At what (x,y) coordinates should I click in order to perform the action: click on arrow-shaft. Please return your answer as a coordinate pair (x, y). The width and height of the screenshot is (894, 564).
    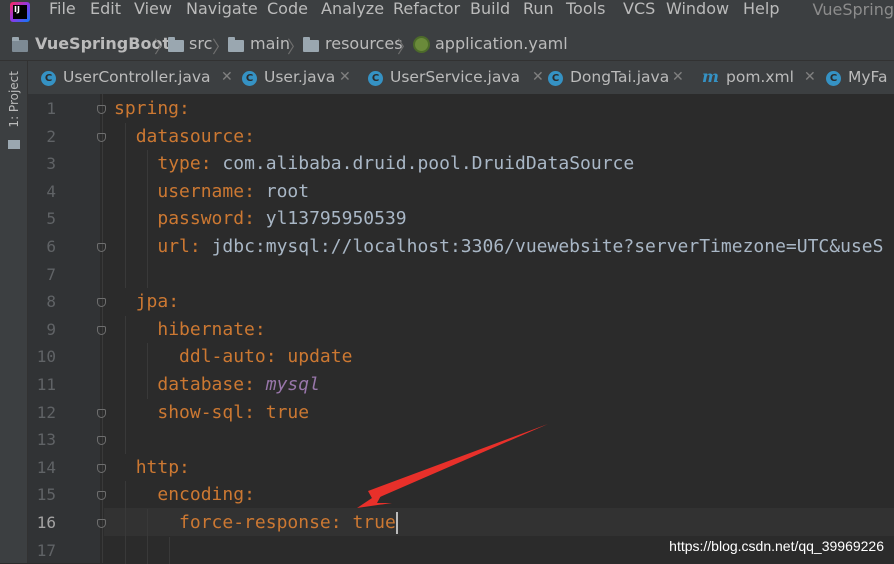
    Looking at the image, I should click on (458, 462).